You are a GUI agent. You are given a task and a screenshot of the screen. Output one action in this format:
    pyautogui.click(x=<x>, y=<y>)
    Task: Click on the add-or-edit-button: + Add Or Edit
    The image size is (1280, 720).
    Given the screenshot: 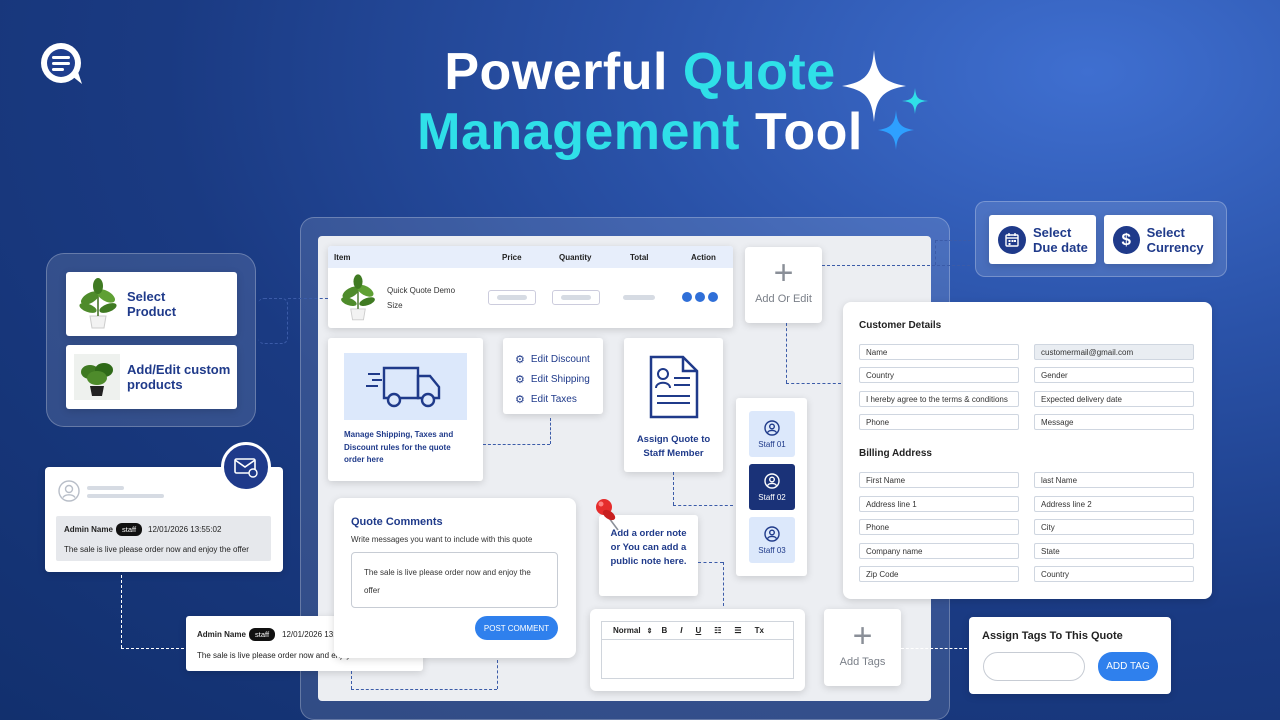 What is the action you would take?
    pyautogui.click(x=783, y=285)
    